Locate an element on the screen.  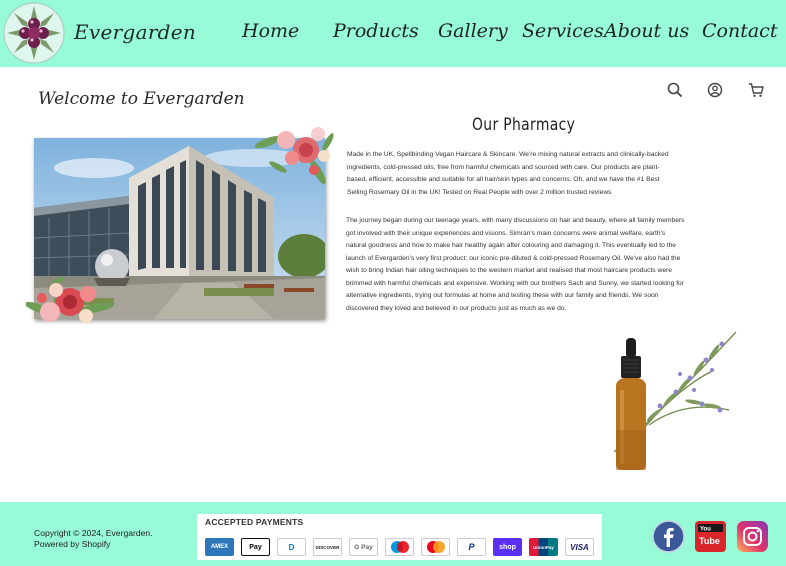
copyright-text: Copyright © 2024, Evergarden. is located at coordinates (93, 533).